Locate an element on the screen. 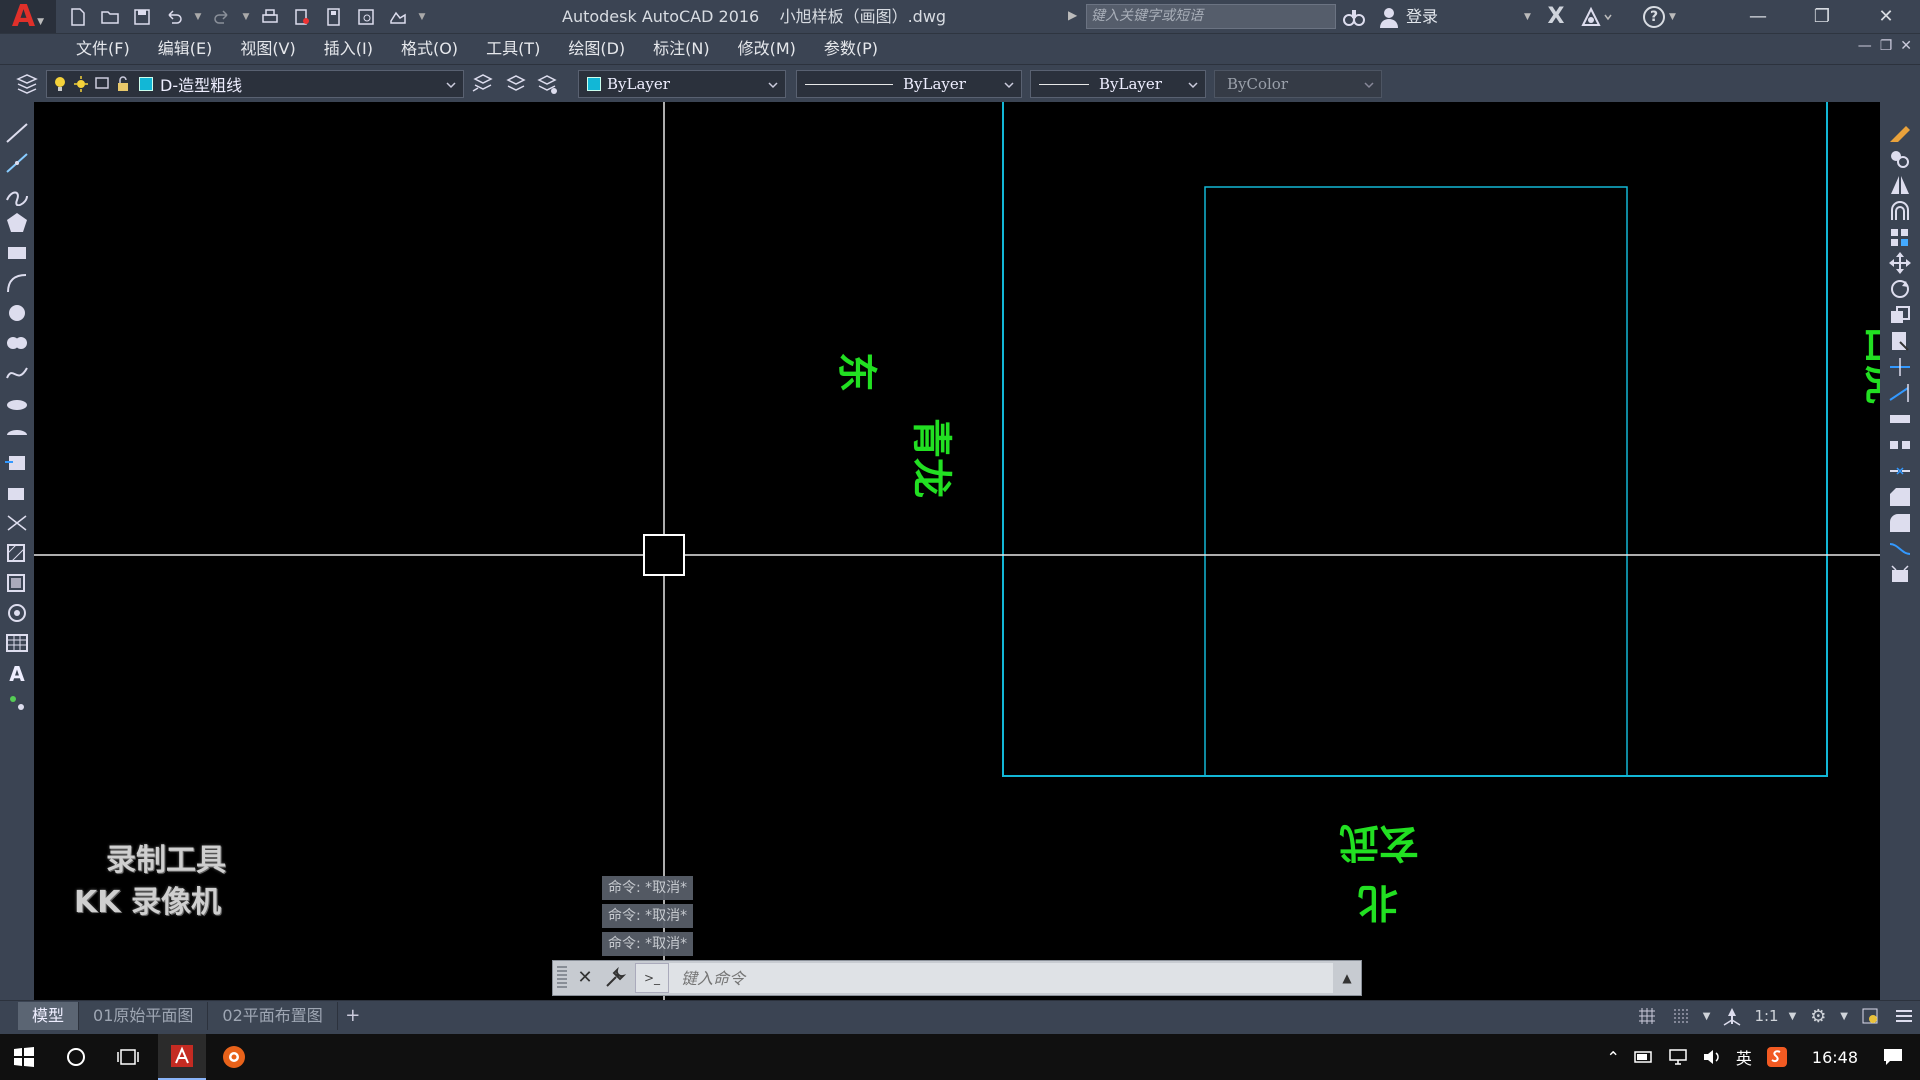 This screenshot has width=1920, height=1080. join-tool is located at coordinates (1900, 471).